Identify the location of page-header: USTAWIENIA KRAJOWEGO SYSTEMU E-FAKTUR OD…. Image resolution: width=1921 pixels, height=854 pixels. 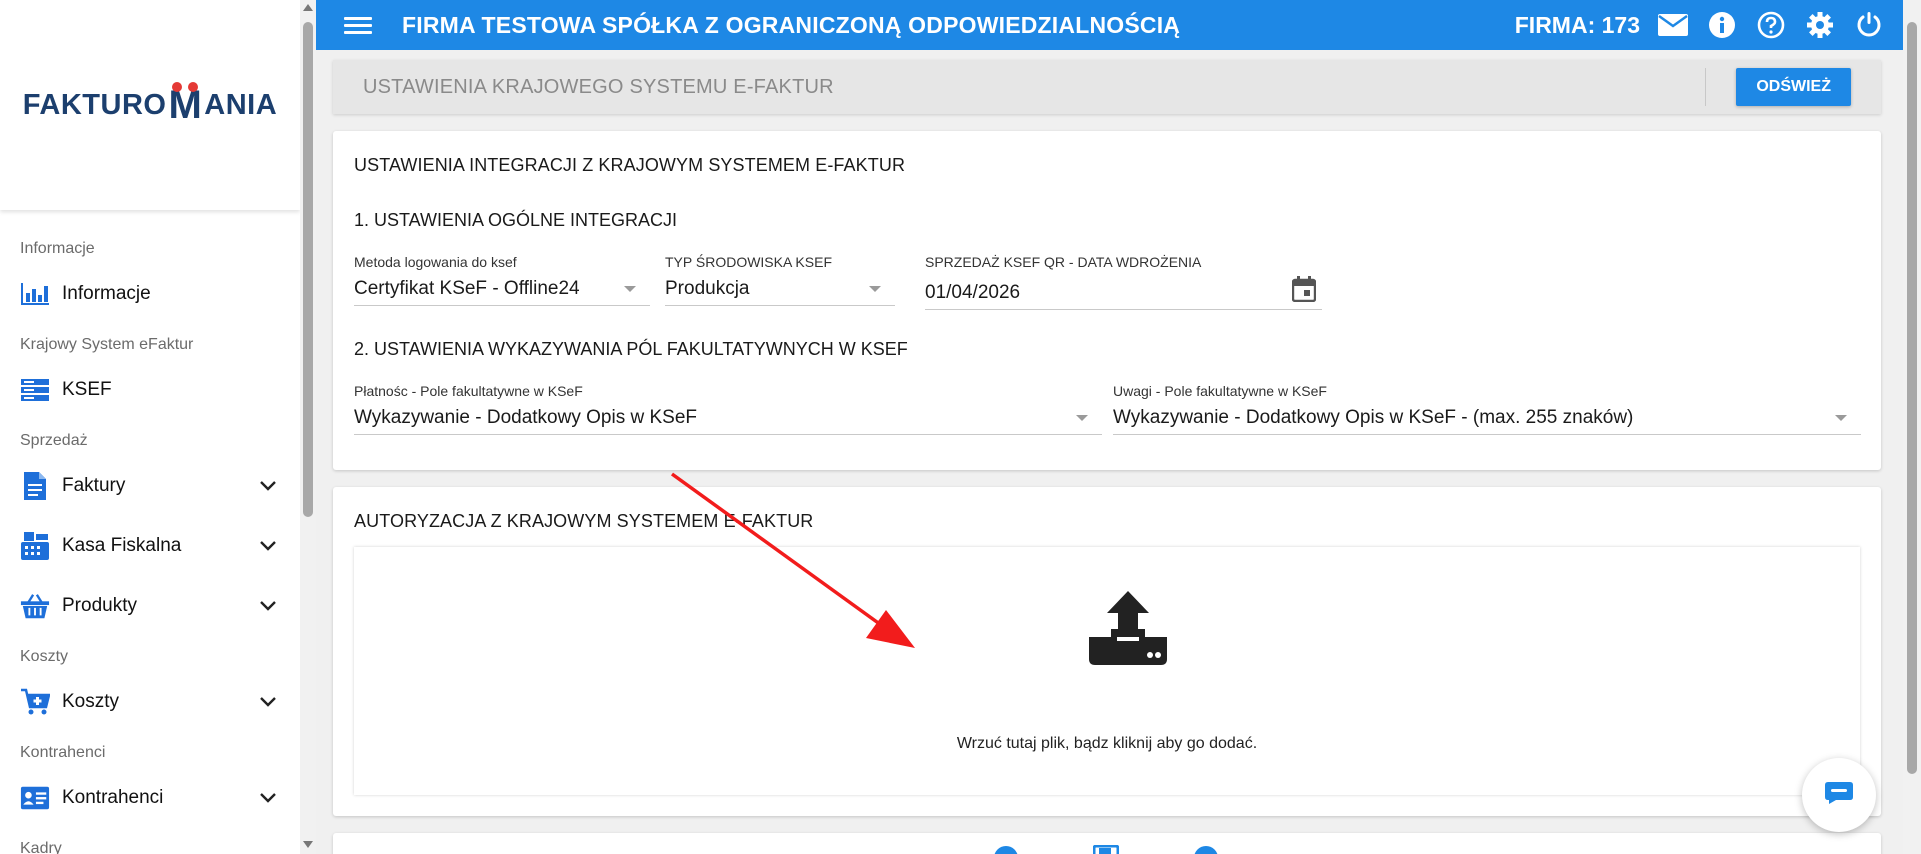
(1107, 87).